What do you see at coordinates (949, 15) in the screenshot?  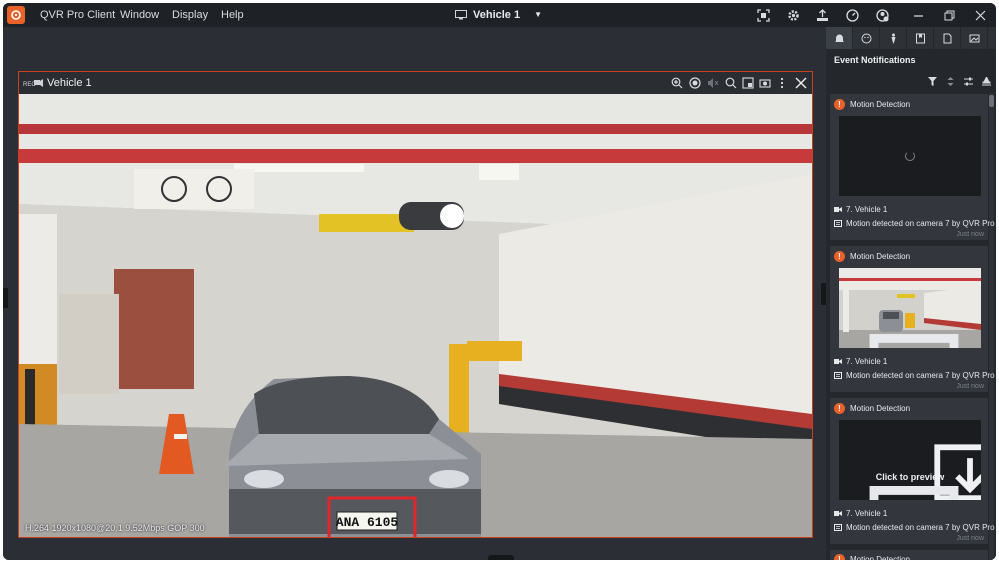 I see `restore-icon` at bounding box center [949, 15].